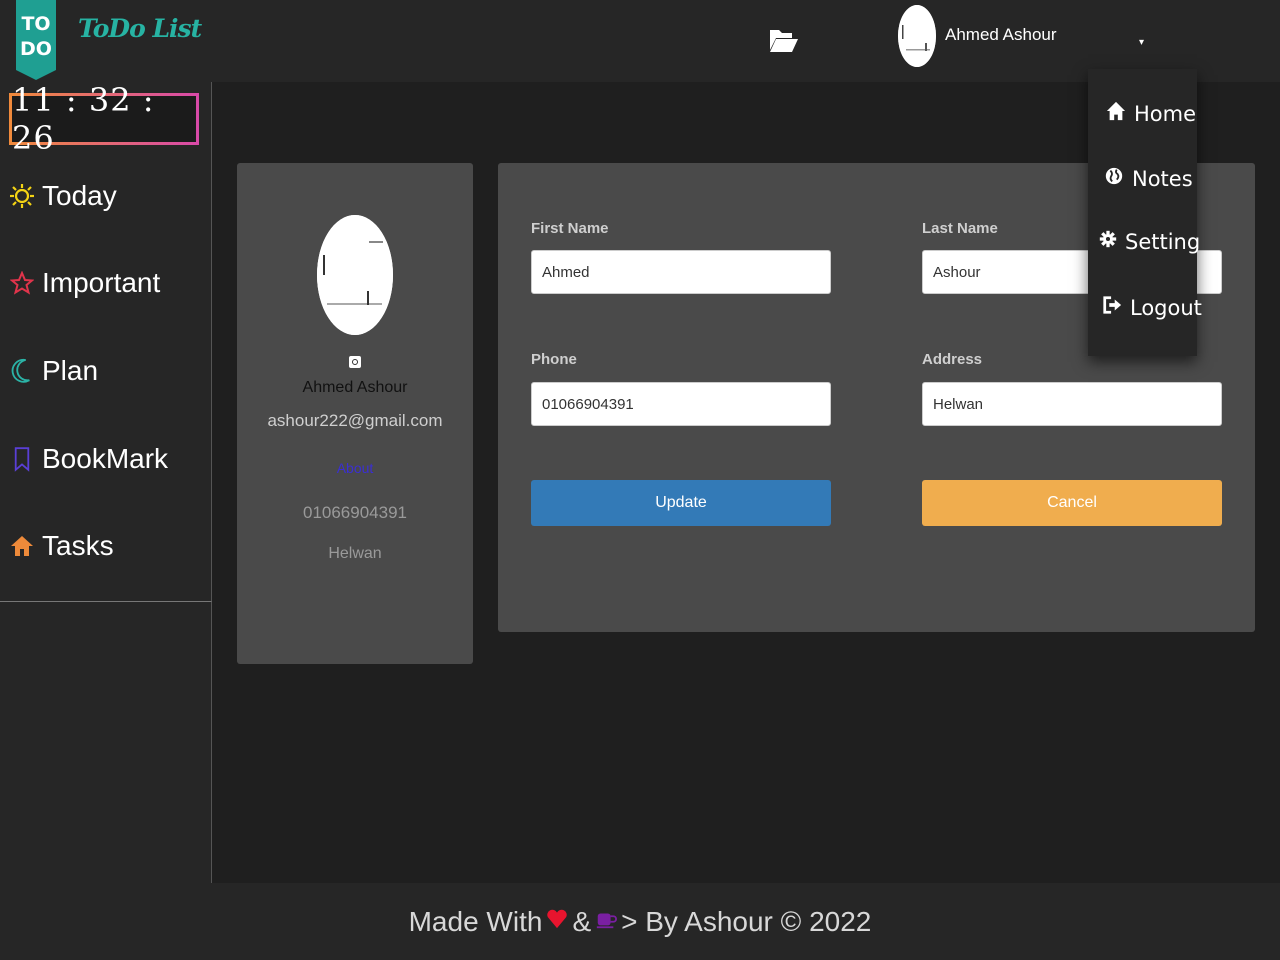  I want to click on sun-icon, so click(22, 196).